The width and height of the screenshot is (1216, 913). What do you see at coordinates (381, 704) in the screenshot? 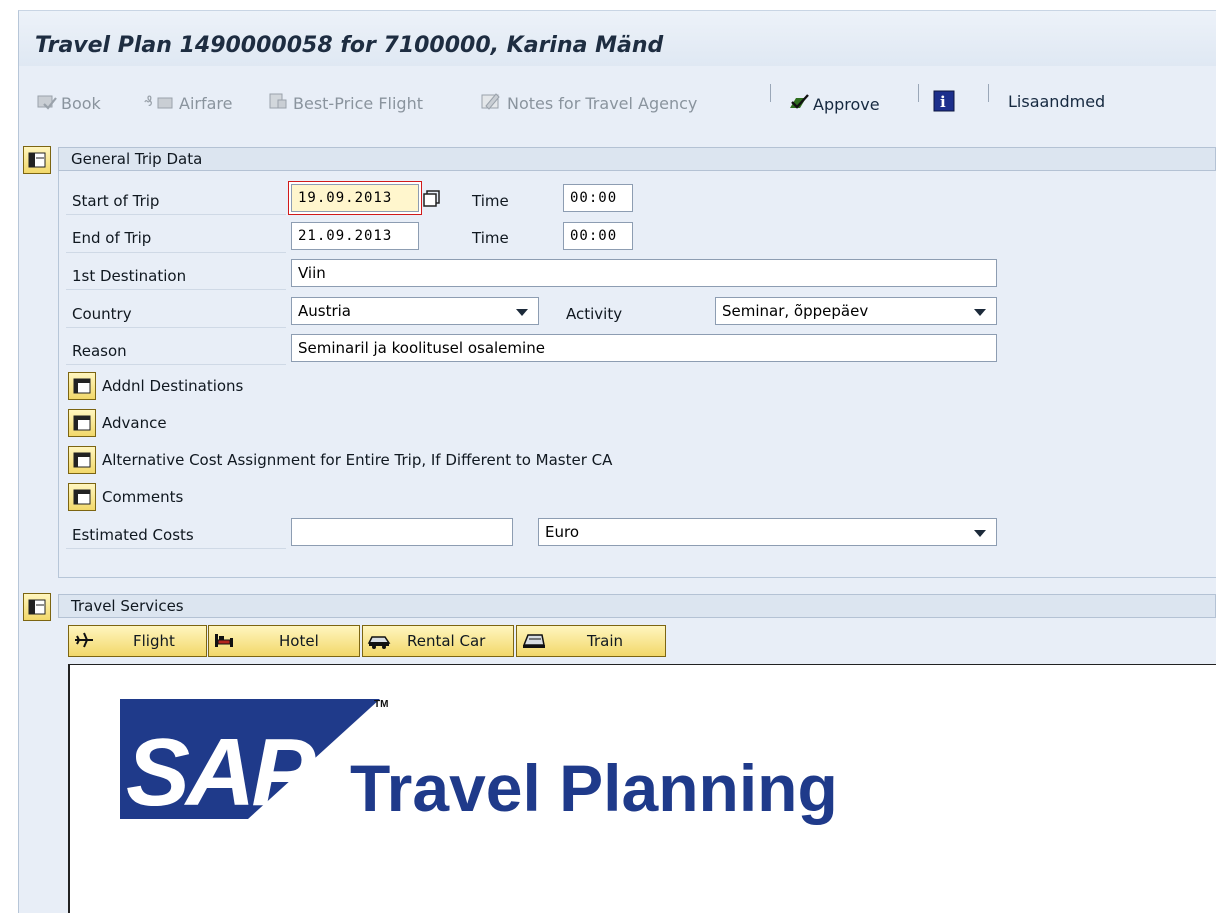
I see `logo-tm-text: TM` at bounding box center [381, 704].